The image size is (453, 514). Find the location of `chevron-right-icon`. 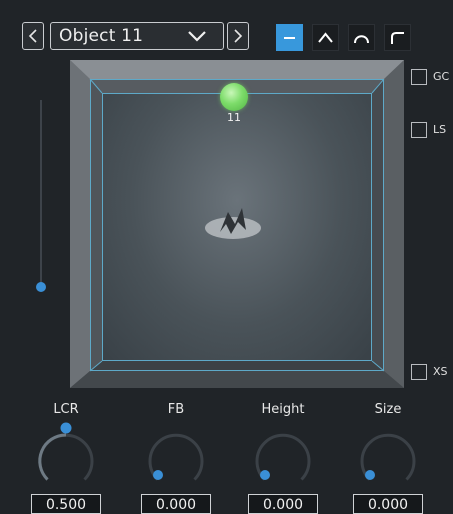

chevron-right-icon is located at coordinates (238, 36).